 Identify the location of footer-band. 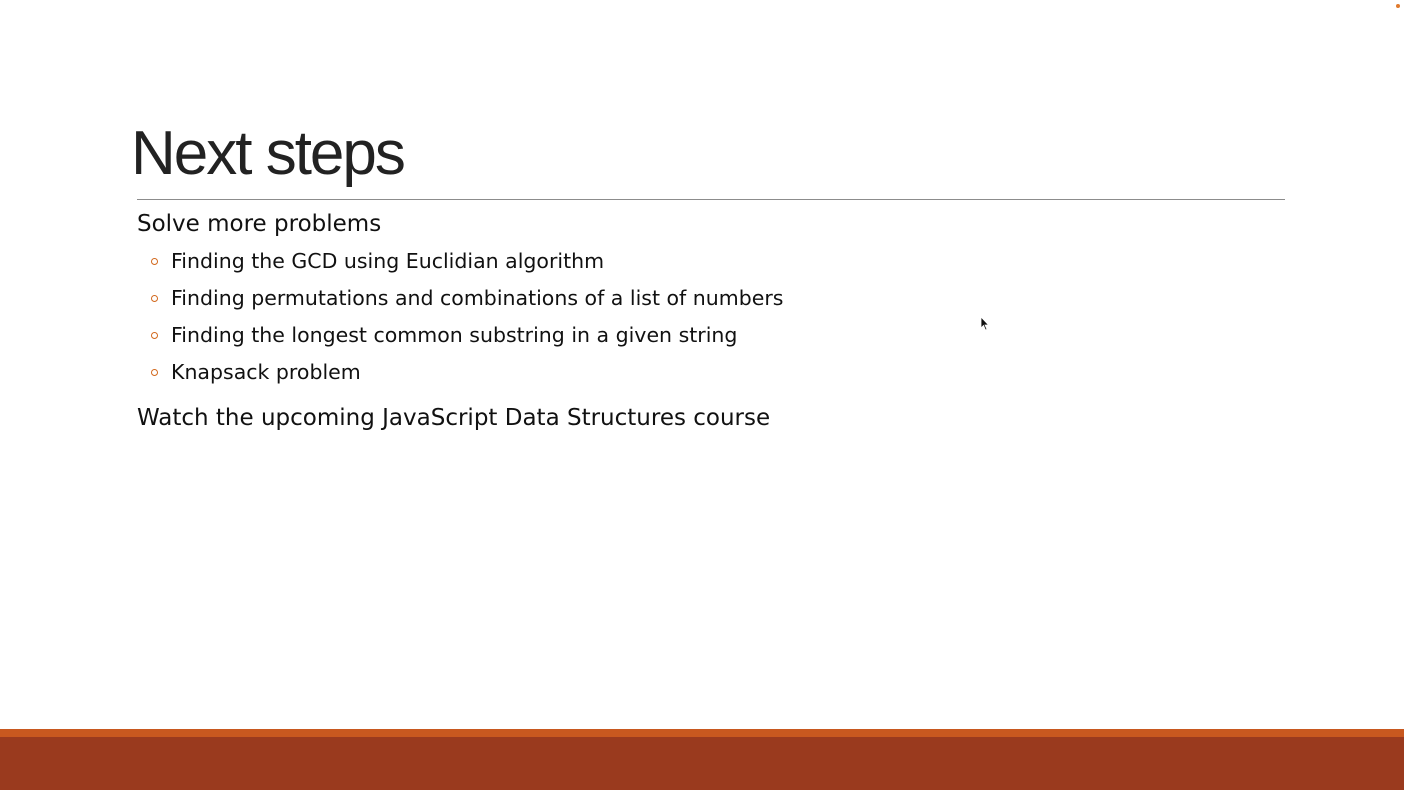
(702, 763).